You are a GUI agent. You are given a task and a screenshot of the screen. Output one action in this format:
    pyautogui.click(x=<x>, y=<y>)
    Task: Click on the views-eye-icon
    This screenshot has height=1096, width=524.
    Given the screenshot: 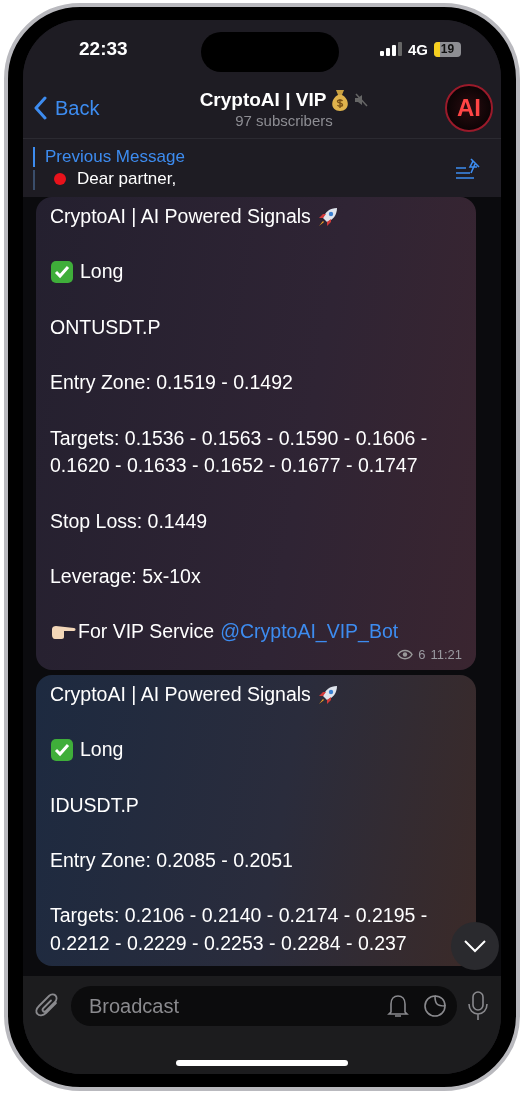 What is the action you would take?
    pyautogui.click(x=405, y=655)
    